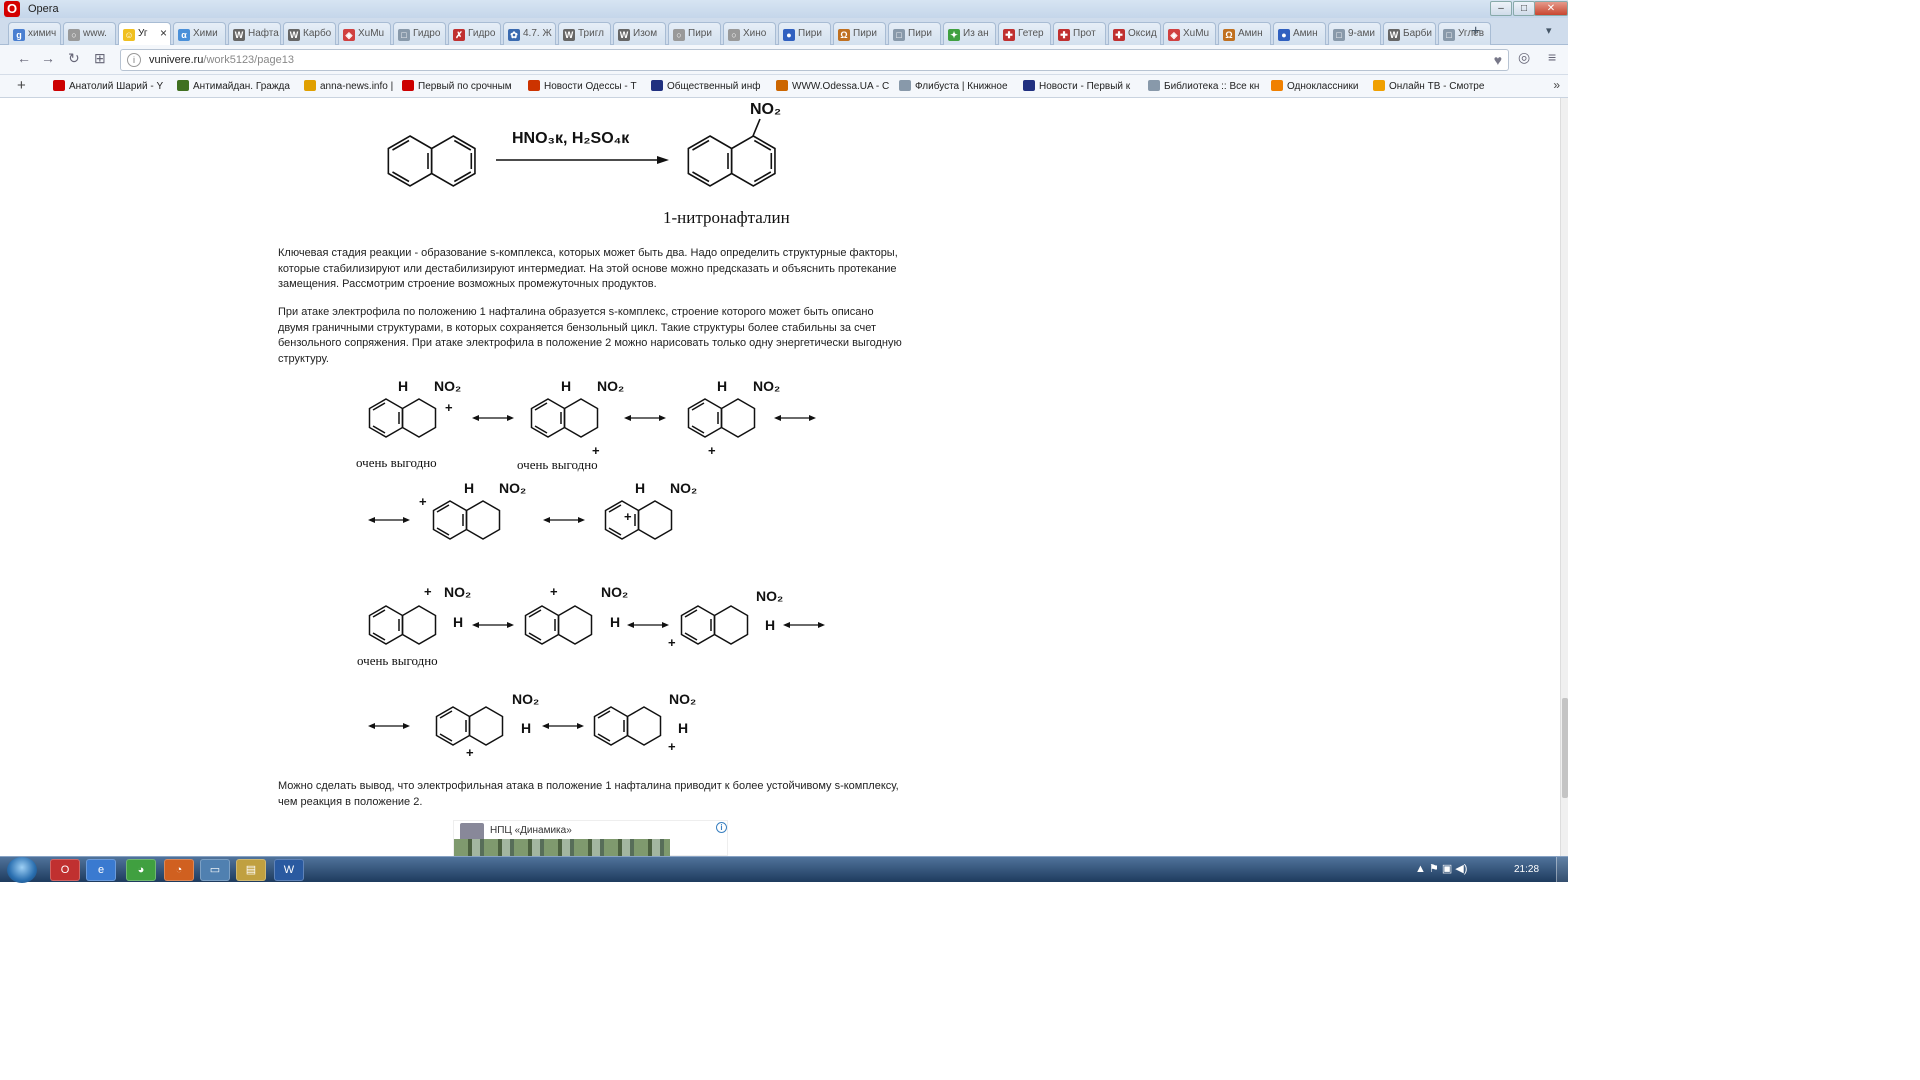 The height and width of the screenshot is (1080, 1920). What do you see at coordinates (1551, 8) in the screenshot?
I see `close-window-button: ✕` at bounding box center [1551, 8].